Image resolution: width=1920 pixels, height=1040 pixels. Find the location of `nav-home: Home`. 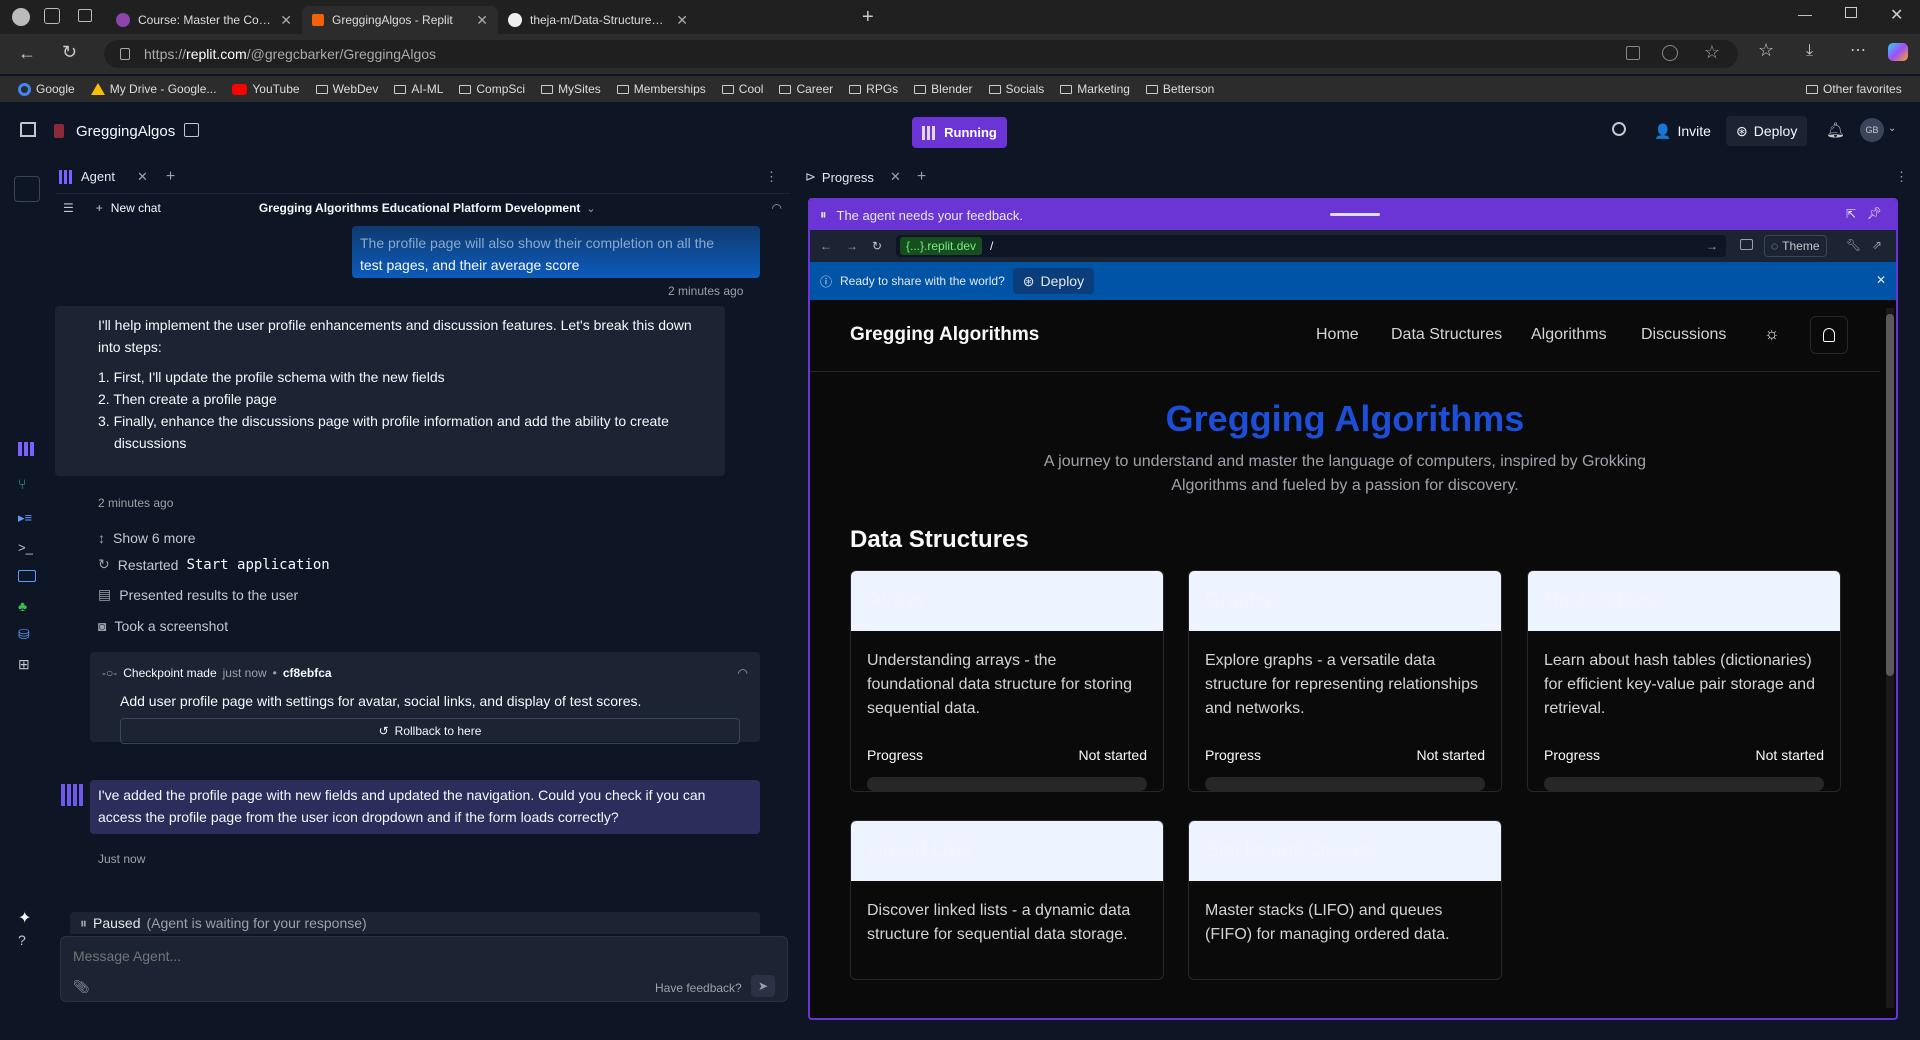

nav-home: Home is located at coordinates (1337, 335).